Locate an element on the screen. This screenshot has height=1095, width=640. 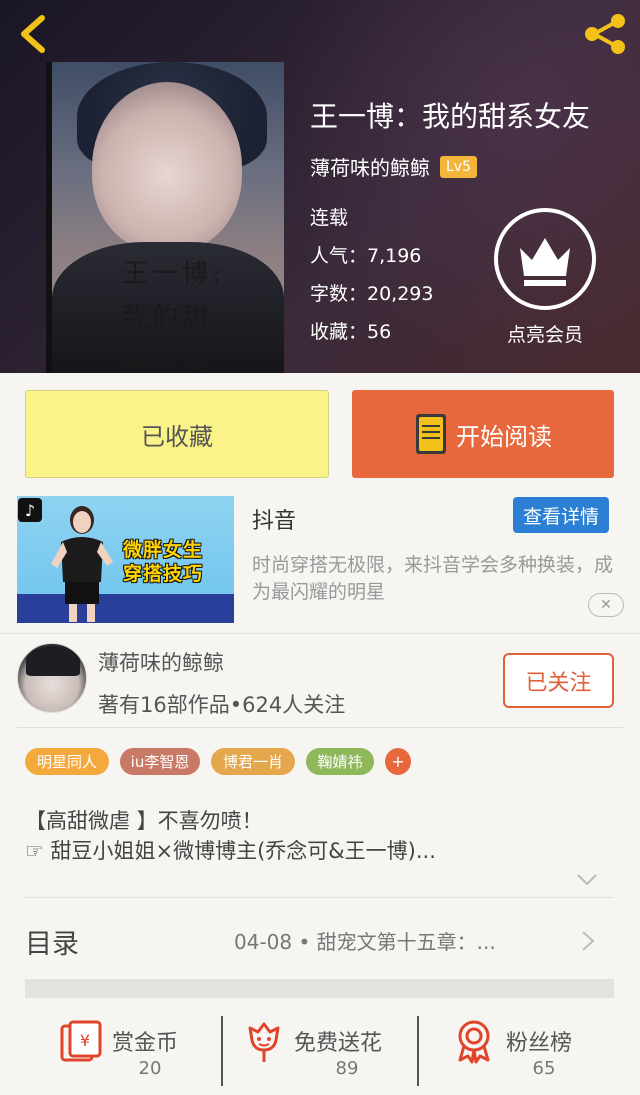
red-envelope-icon: ¥ is located at coordinates (81, 1041).